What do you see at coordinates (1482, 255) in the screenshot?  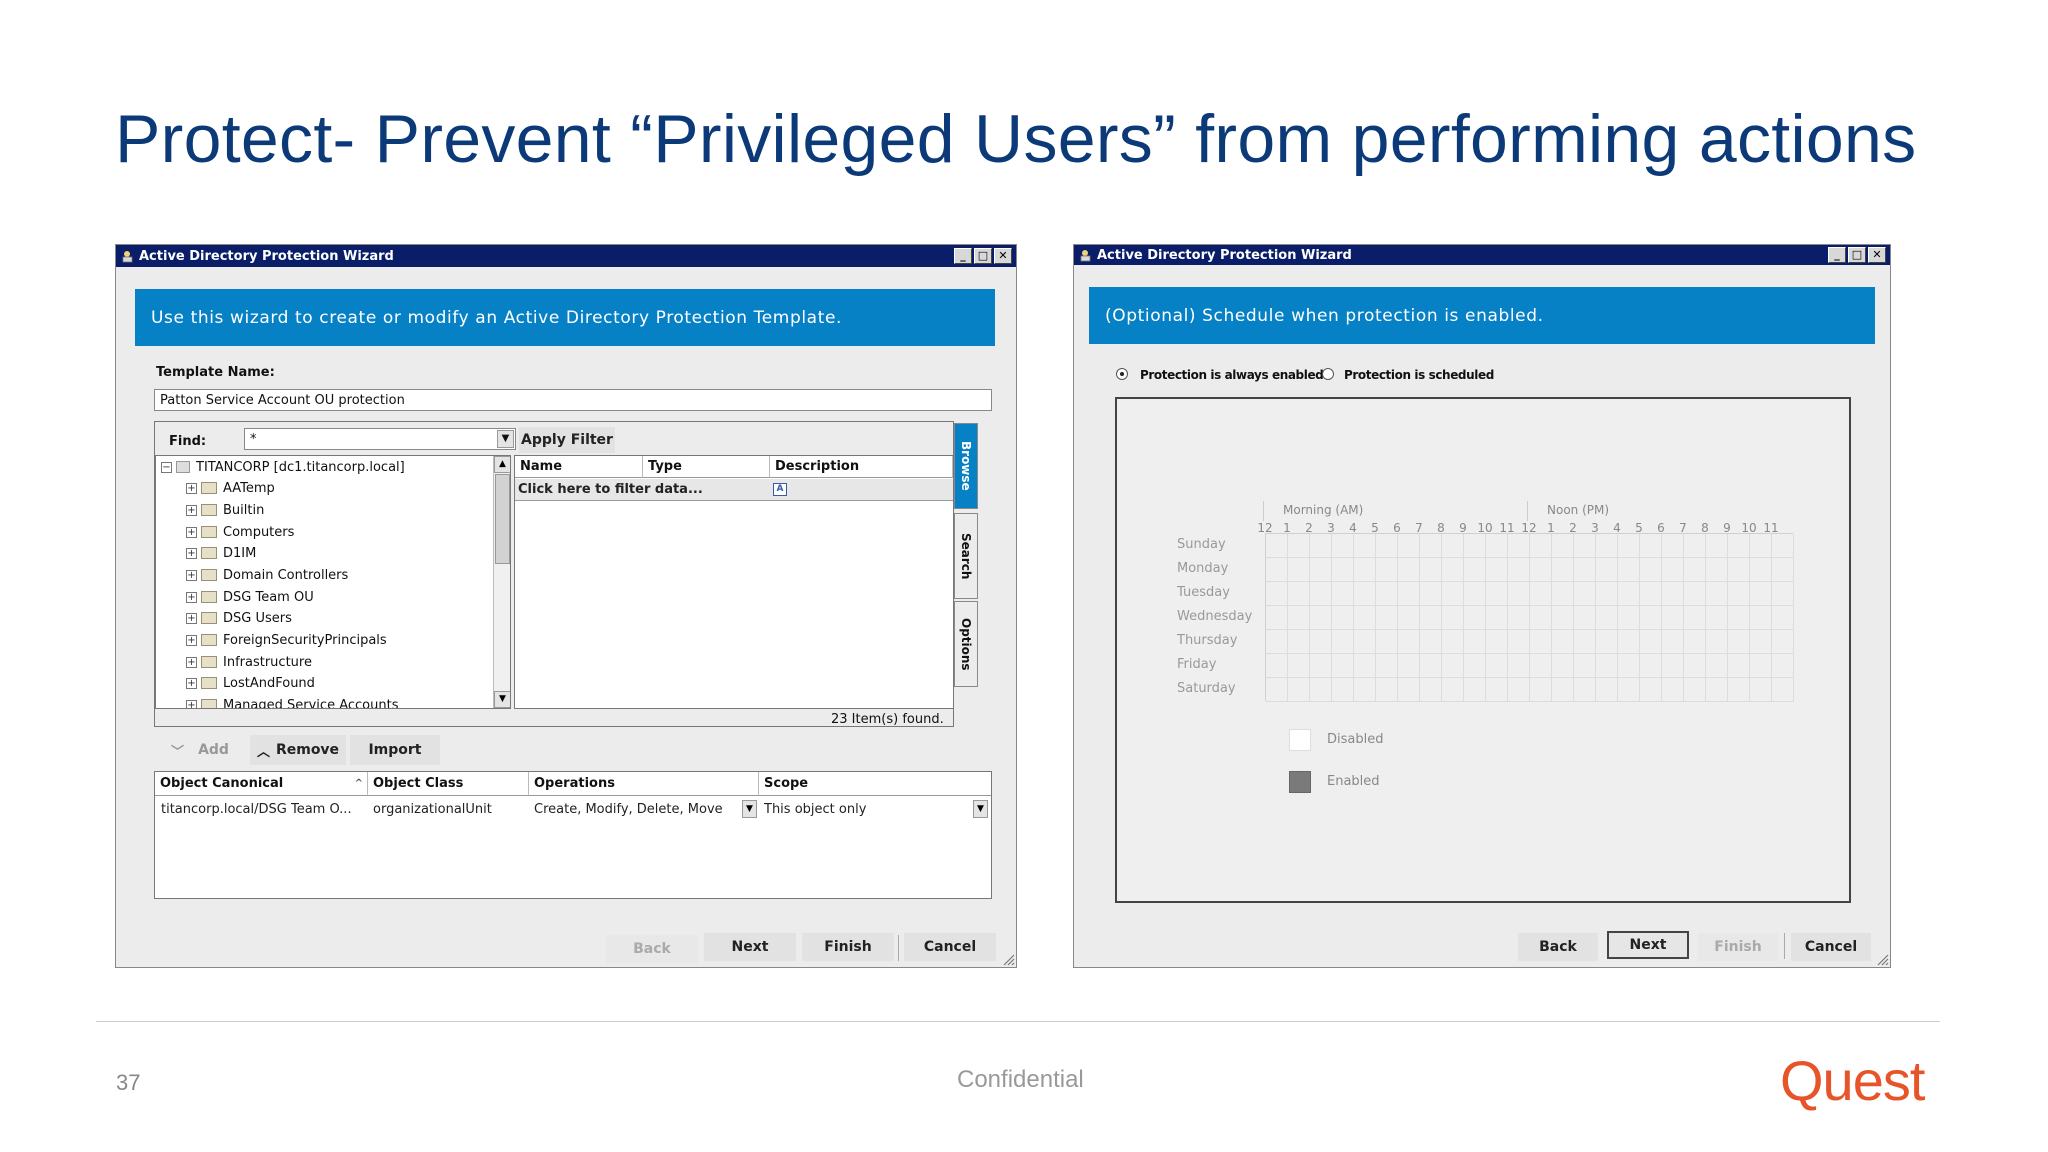 I see `right-window-titlebar: Active Directory Protection Wizard _ □ ✕` at bounding box center [1482, 255].